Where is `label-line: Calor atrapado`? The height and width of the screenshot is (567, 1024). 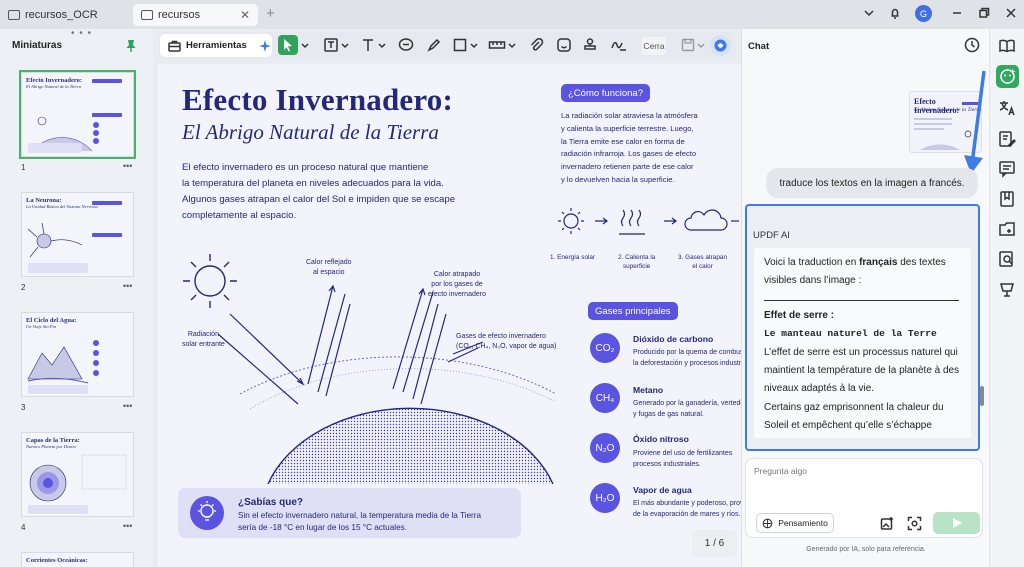
label-line: Calor atrapado is located at coordinates (457, 274).